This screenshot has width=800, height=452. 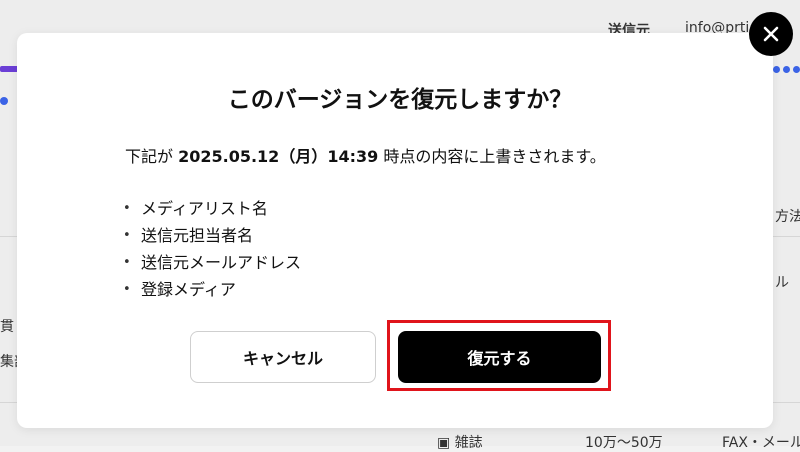 I want to click on column-fragment: ル, so click(x=782, y=283).